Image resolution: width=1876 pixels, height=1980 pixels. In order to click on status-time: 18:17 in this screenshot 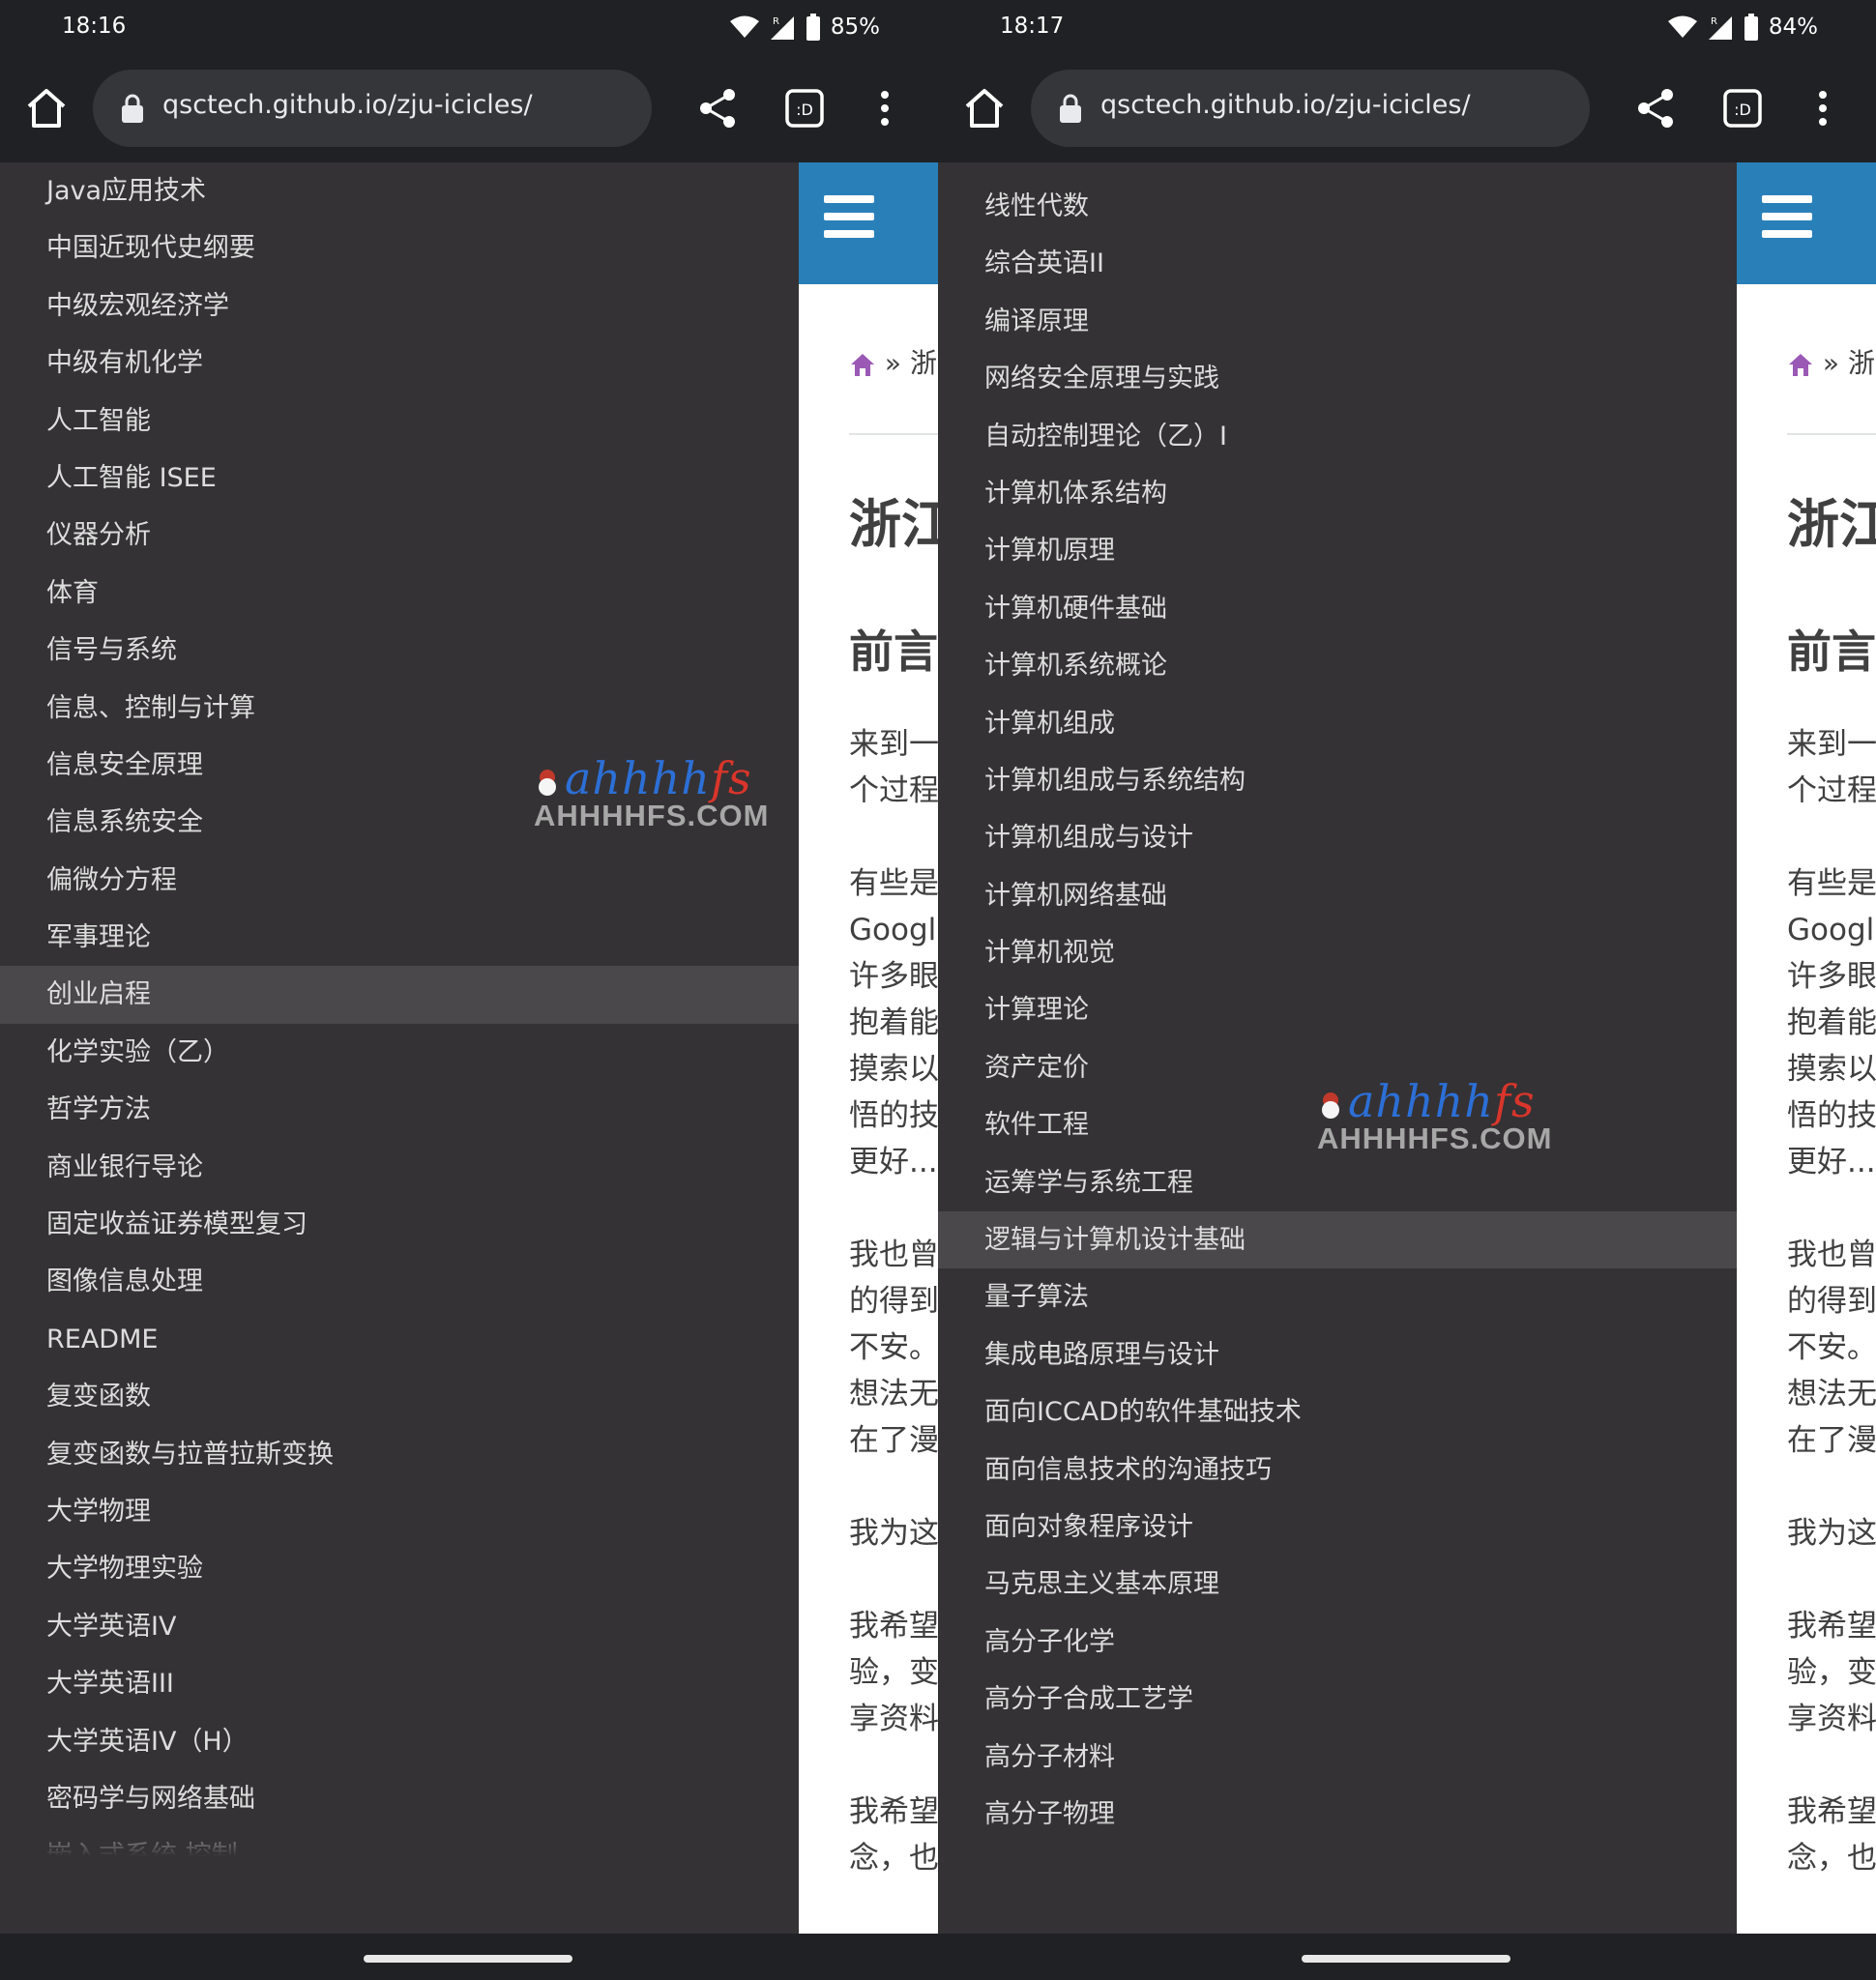, I will do `click(1032, 26)`.